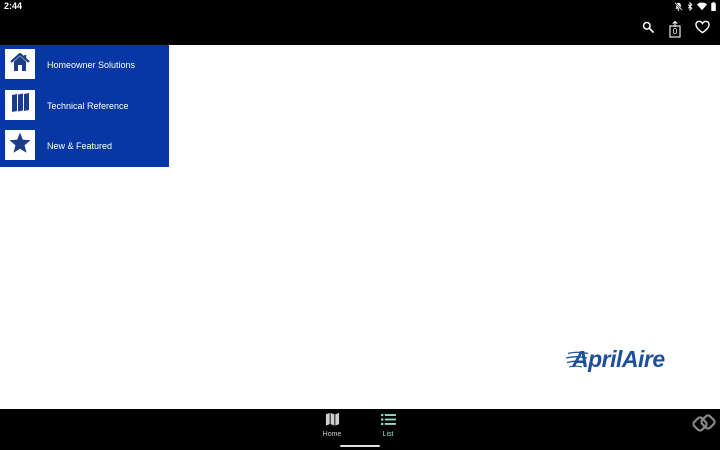 This screenshot has width=720, height=450. Describe the element at coordinates (388, 427) in the screenshot. I see `nav-item-list: List` at that location.